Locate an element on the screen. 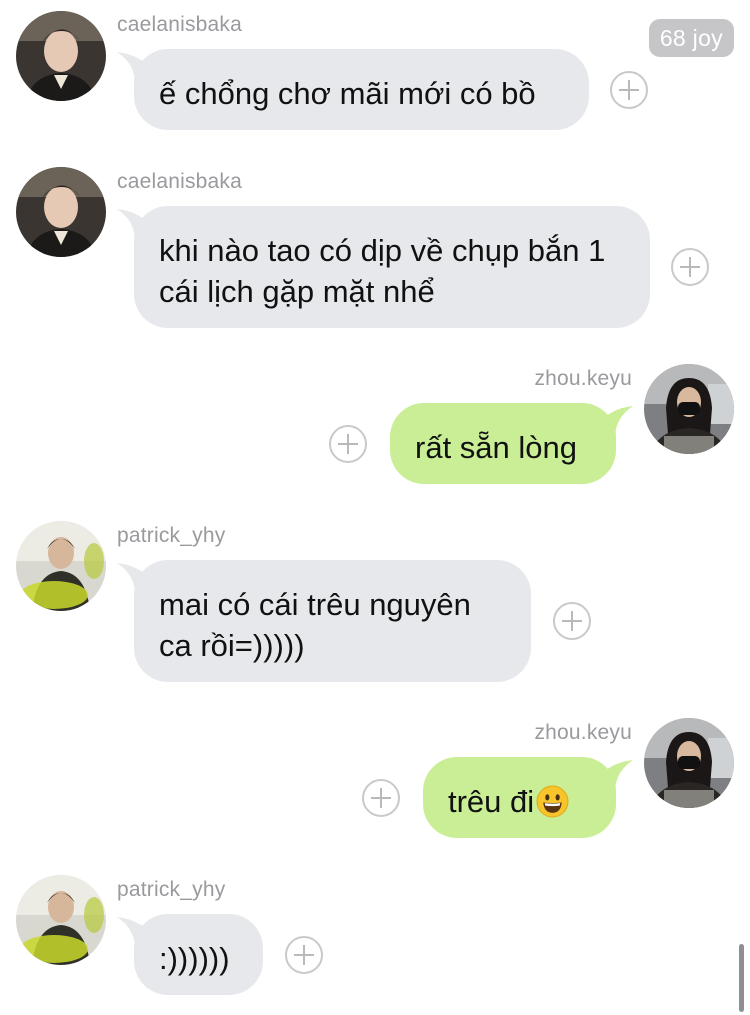  message-bubble: ế chổng chơ mãi mới có bồ is located at coordinates (361, 89).